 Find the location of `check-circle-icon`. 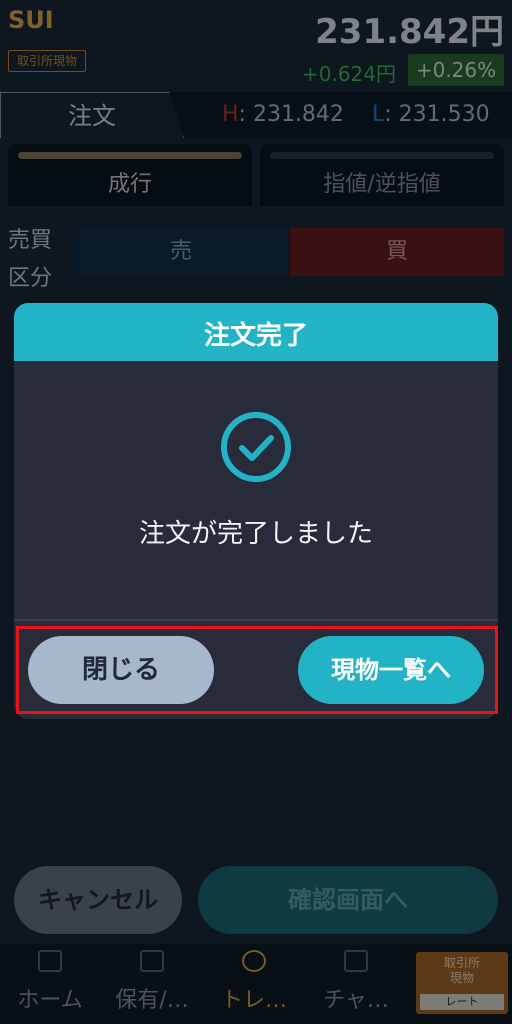

check-circle-icon is located at coordinates (256, 447).